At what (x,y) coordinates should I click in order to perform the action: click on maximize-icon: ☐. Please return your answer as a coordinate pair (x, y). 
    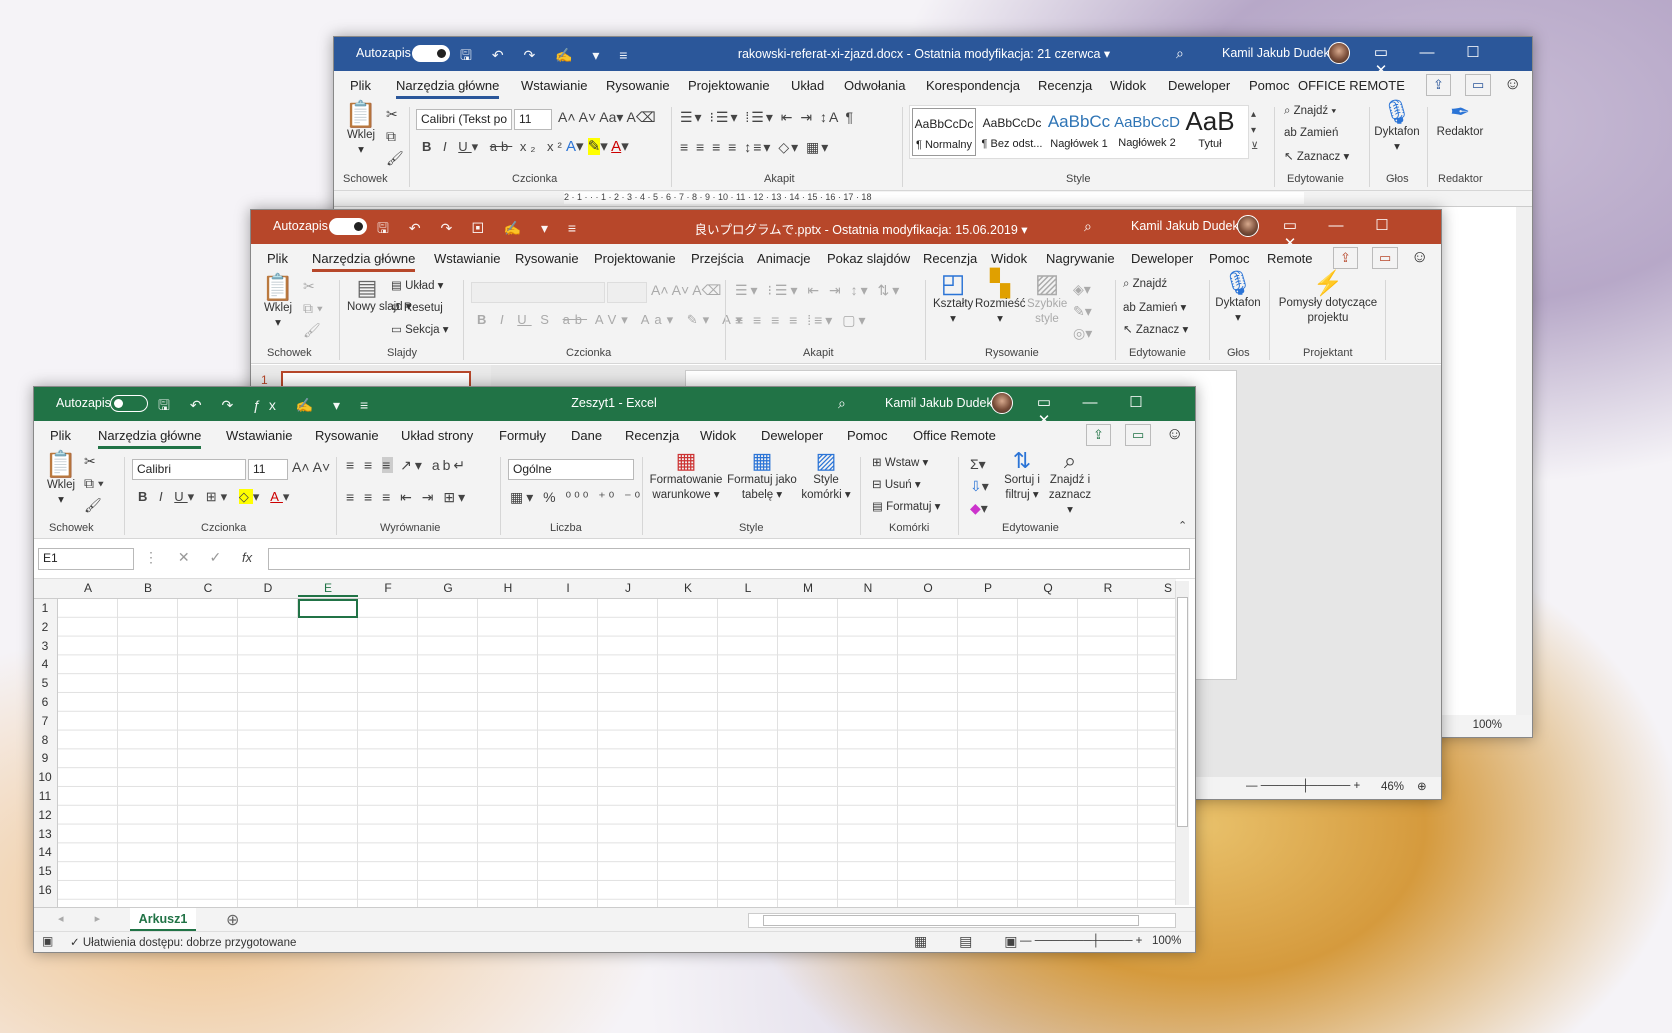
    Looking at the image, I should click on (1136, 402).